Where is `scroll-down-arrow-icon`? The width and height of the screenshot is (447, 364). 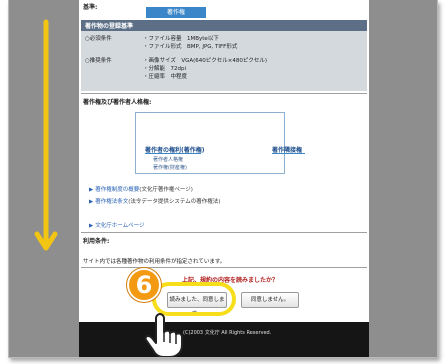 scroll-down-arrow-icon is located at coordinates (46, 135).